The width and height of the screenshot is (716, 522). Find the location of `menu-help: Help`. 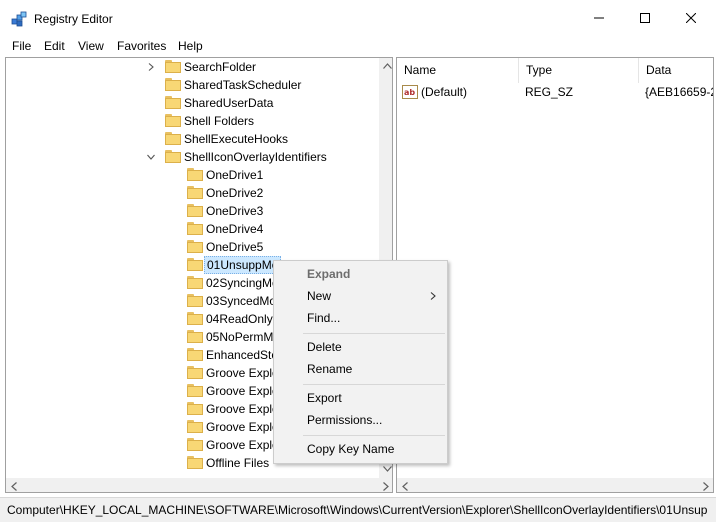

menu-help: Help is located at coordinates (190, 46).